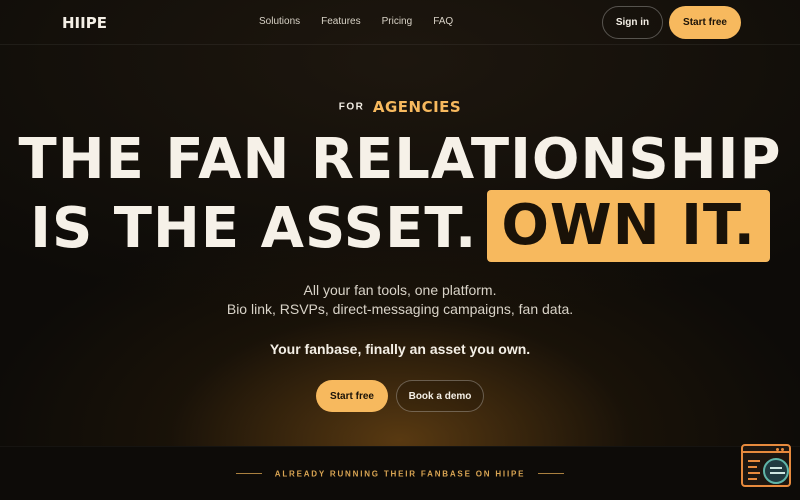 The height and width of the screenshot is (500, 800). I want to click on chat-widget-icon, so click(766, 465).